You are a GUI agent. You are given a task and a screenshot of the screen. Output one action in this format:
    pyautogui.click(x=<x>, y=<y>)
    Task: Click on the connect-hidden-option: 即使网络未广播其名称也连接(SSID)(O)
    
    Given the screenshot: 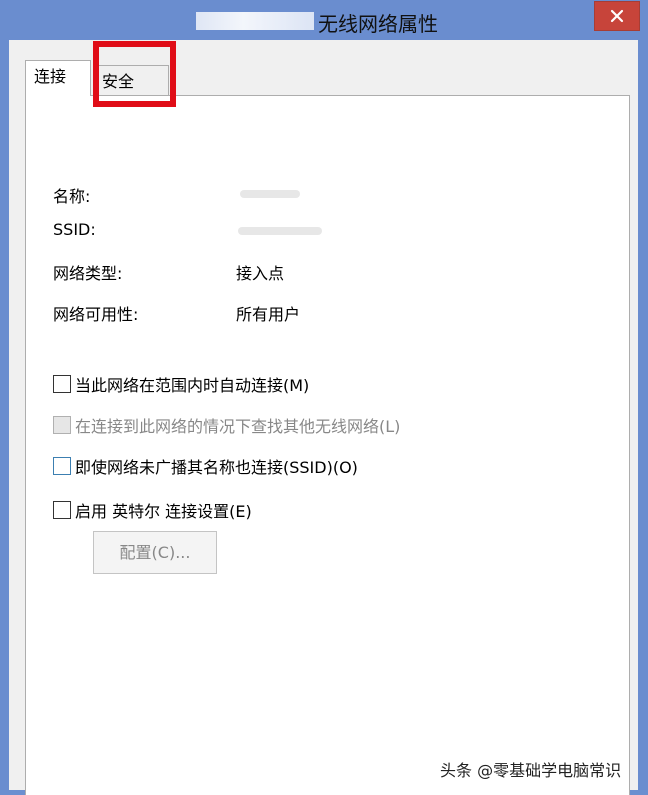 What is the action you would take?
    pyautogui.click(x=205, y=466)
    